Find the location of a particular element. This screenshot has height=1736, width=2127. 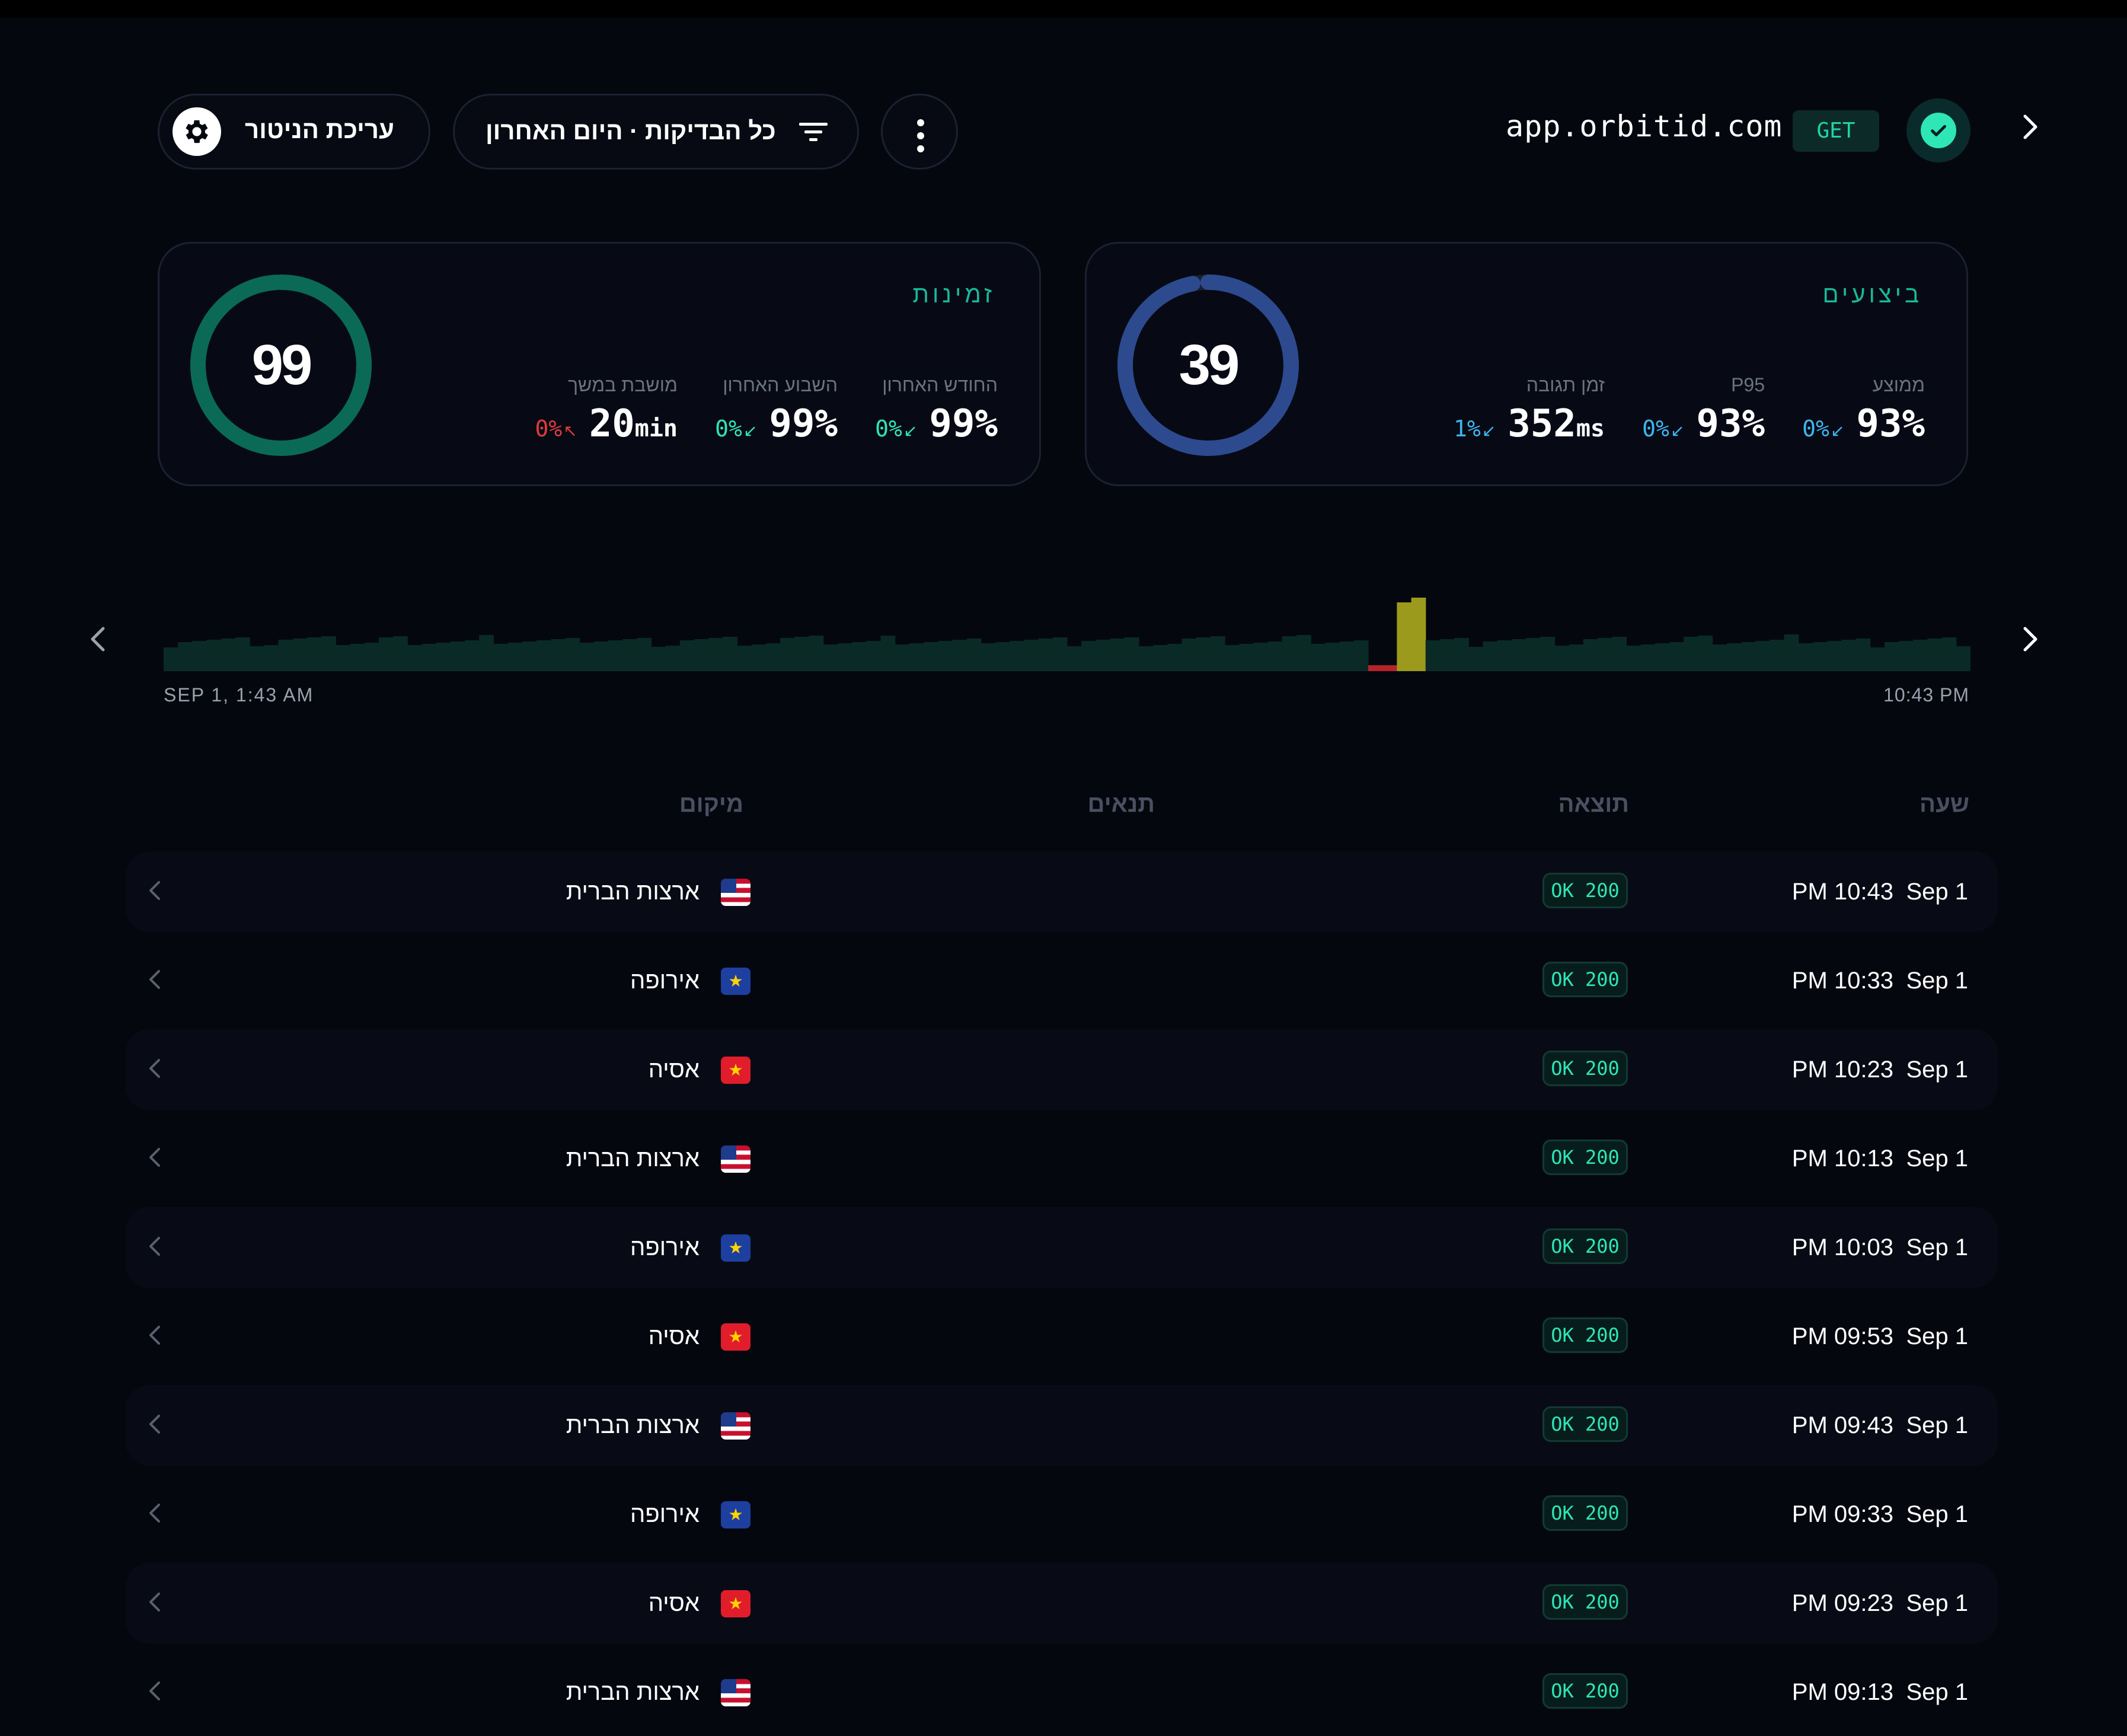

table-row: ארצות הברית OK 200 PM 09:43 Sep 1 is located at coordinates (1062, 1426).